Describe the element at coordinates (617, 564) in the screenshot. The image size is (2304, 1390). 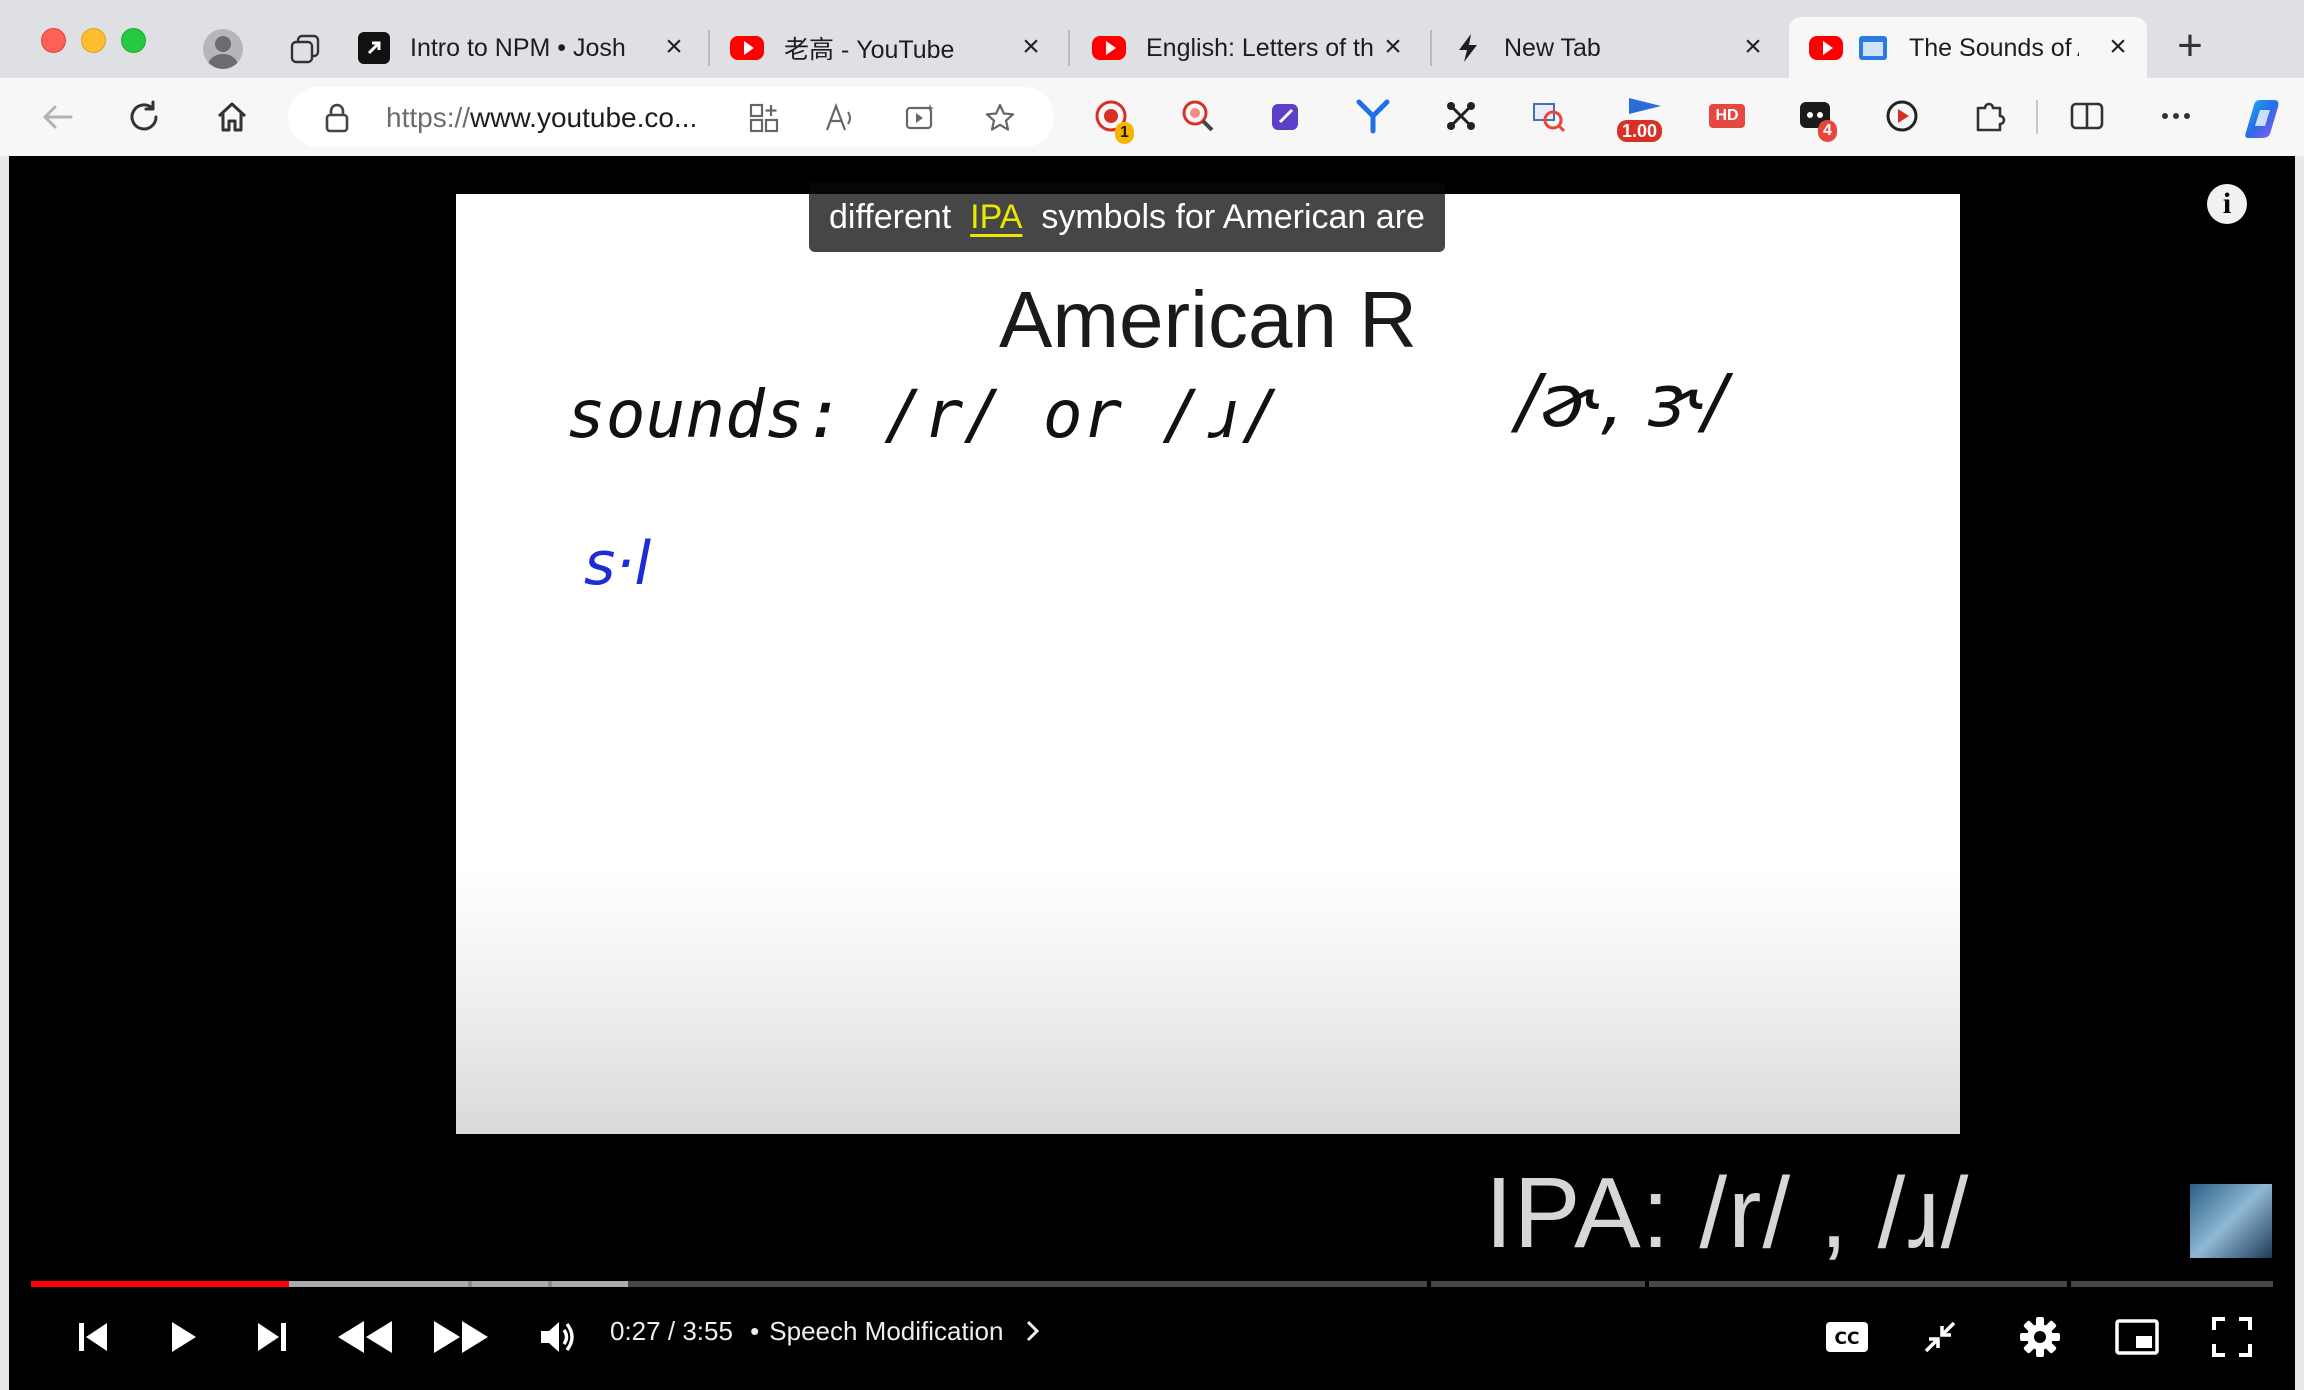
I see `handwritten-blue-note: s·l` at that location.